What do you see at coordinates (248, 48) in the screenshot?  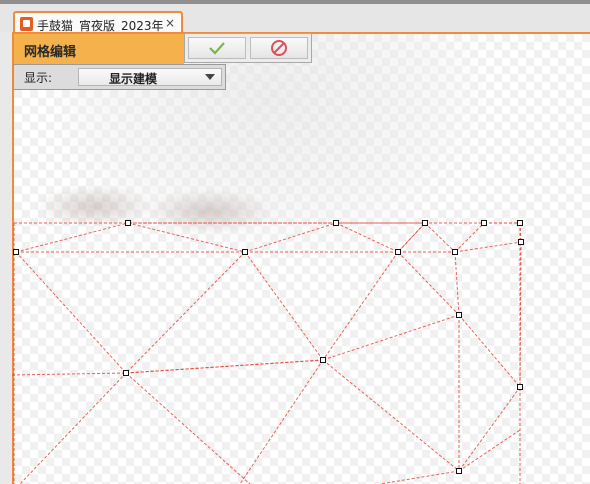 I see `panel-actions` at bounding box center [248, 48].